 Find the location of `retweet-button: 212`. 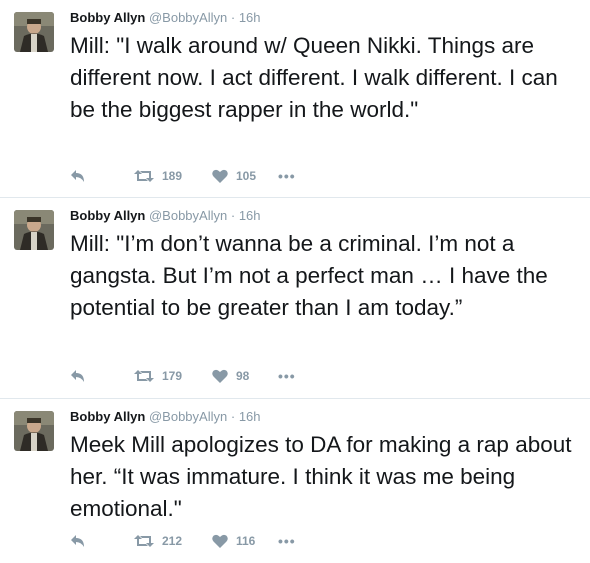

retweet-button: 212 is located at coordinates (173, 541).